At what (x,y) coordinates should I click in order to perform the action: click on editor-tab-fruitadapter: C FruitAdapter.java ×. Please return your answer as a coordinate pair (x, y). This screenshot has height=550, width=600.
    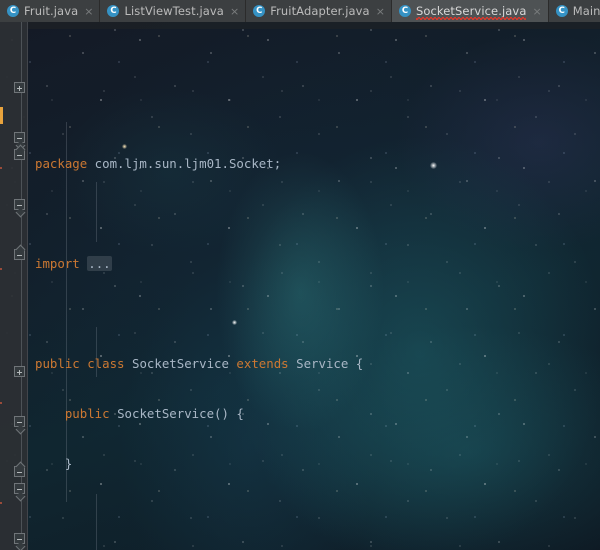
    Looking at the image, I should click on (319, 11).